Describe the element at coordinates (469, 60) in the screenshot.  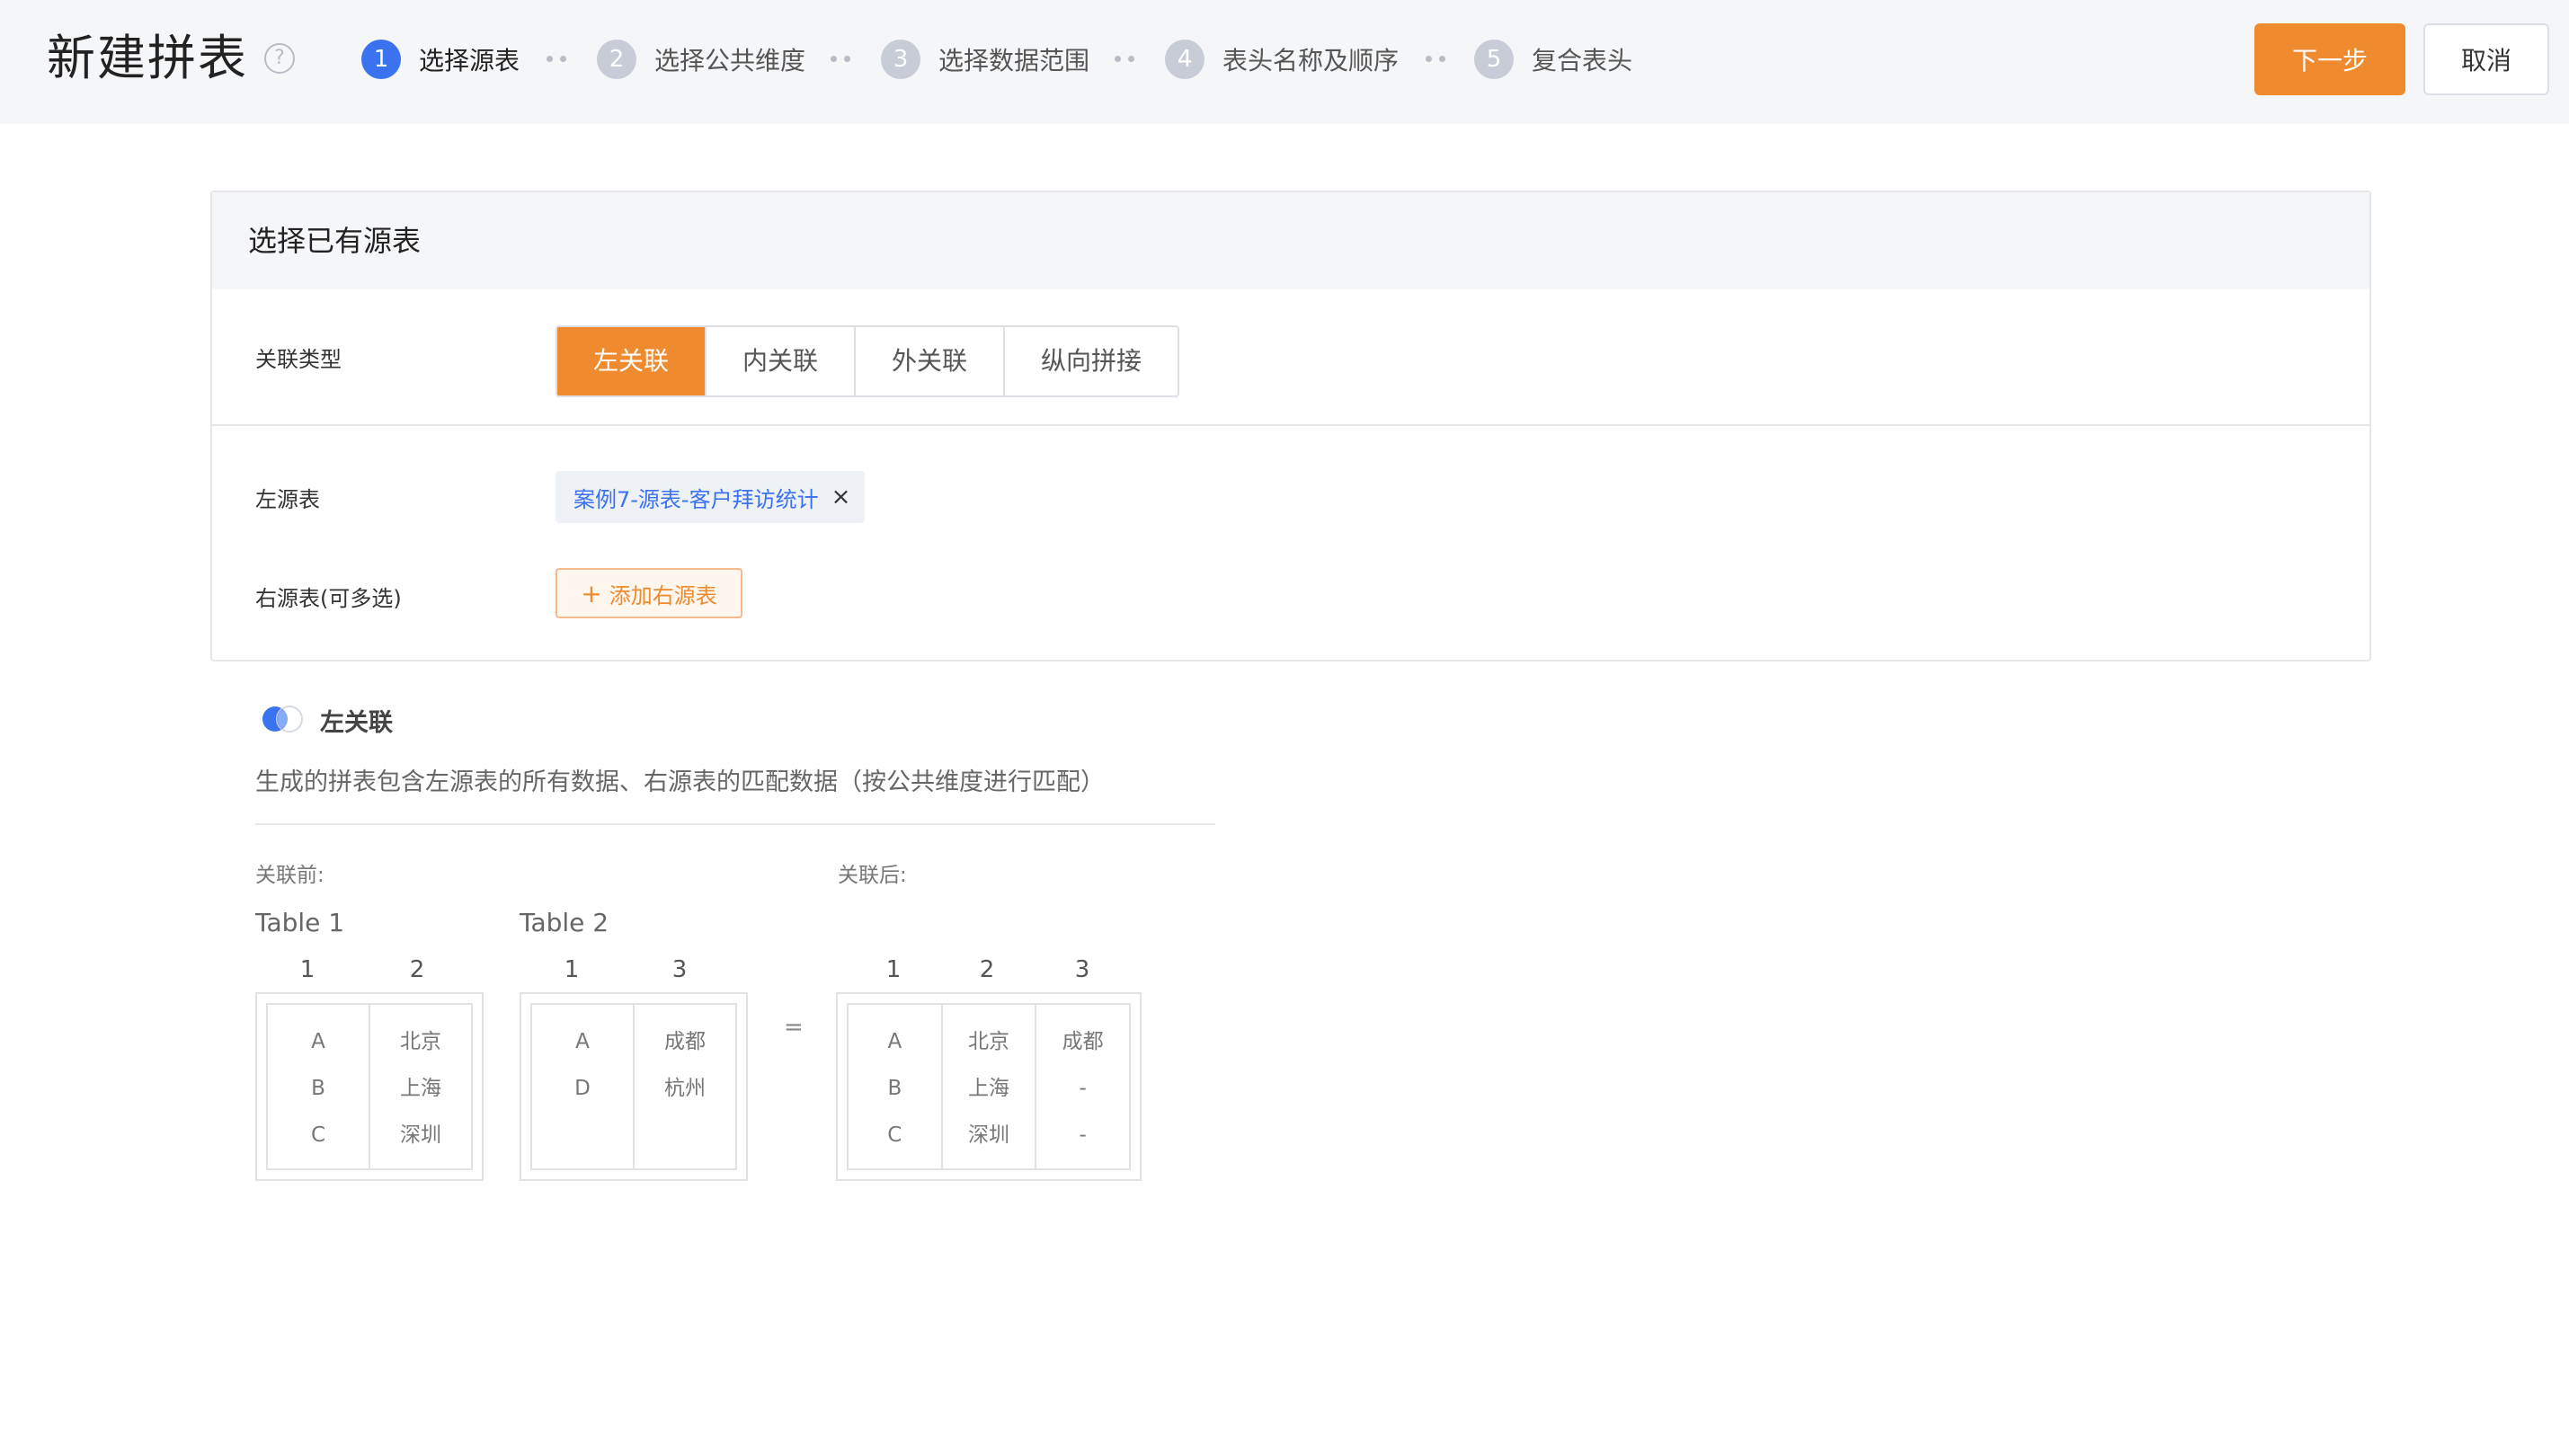
I see `step-label: 选择源表` at that location.